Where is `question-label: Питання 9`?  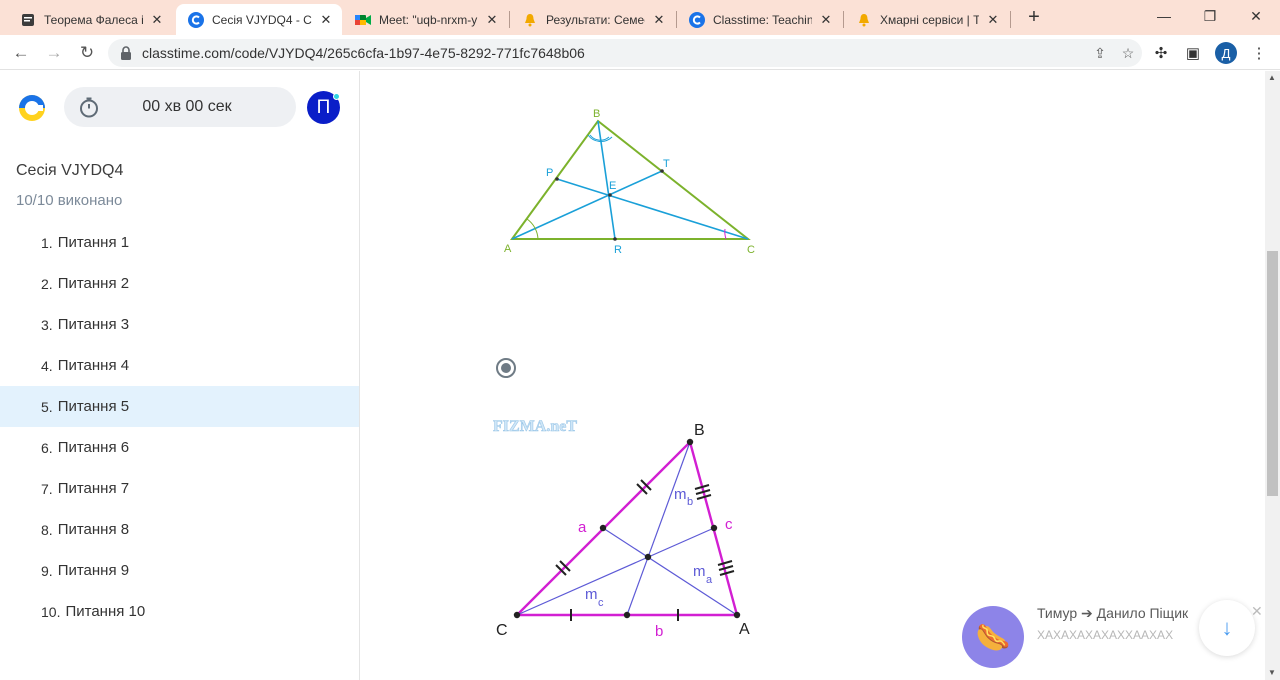 question-label: Питання 9 is located at coordinates (93, 570).